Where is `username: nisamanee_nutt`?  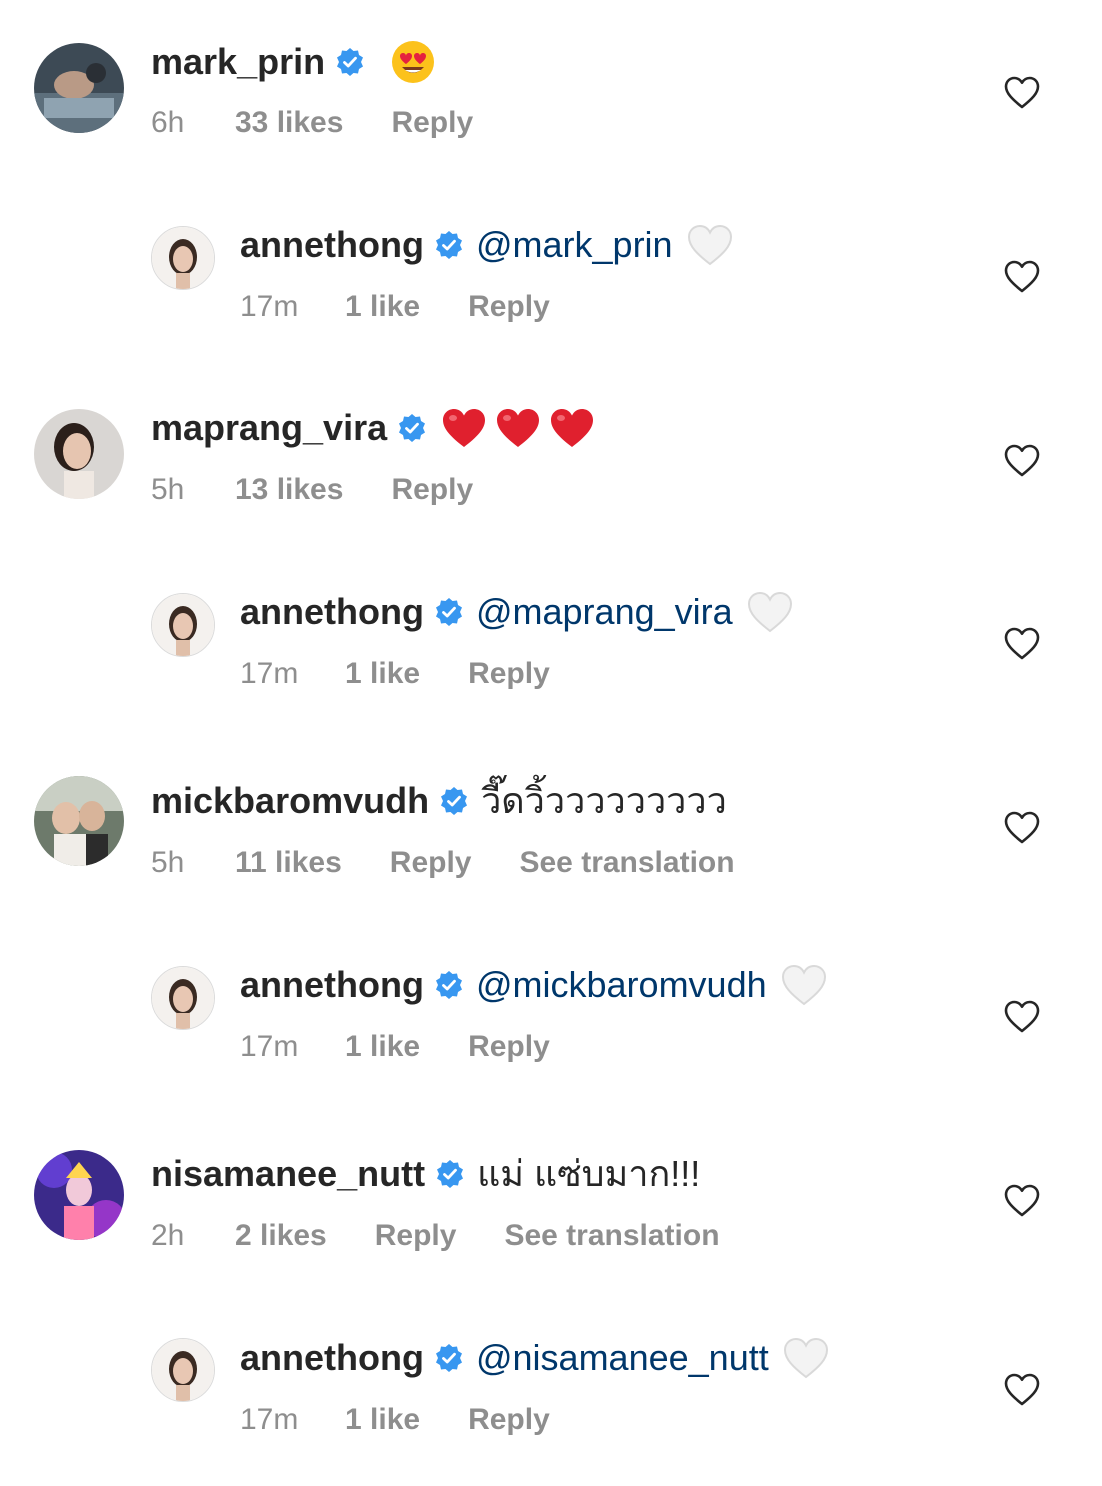 username: nisamanee_nutt is located at coordinates (288, 1174).